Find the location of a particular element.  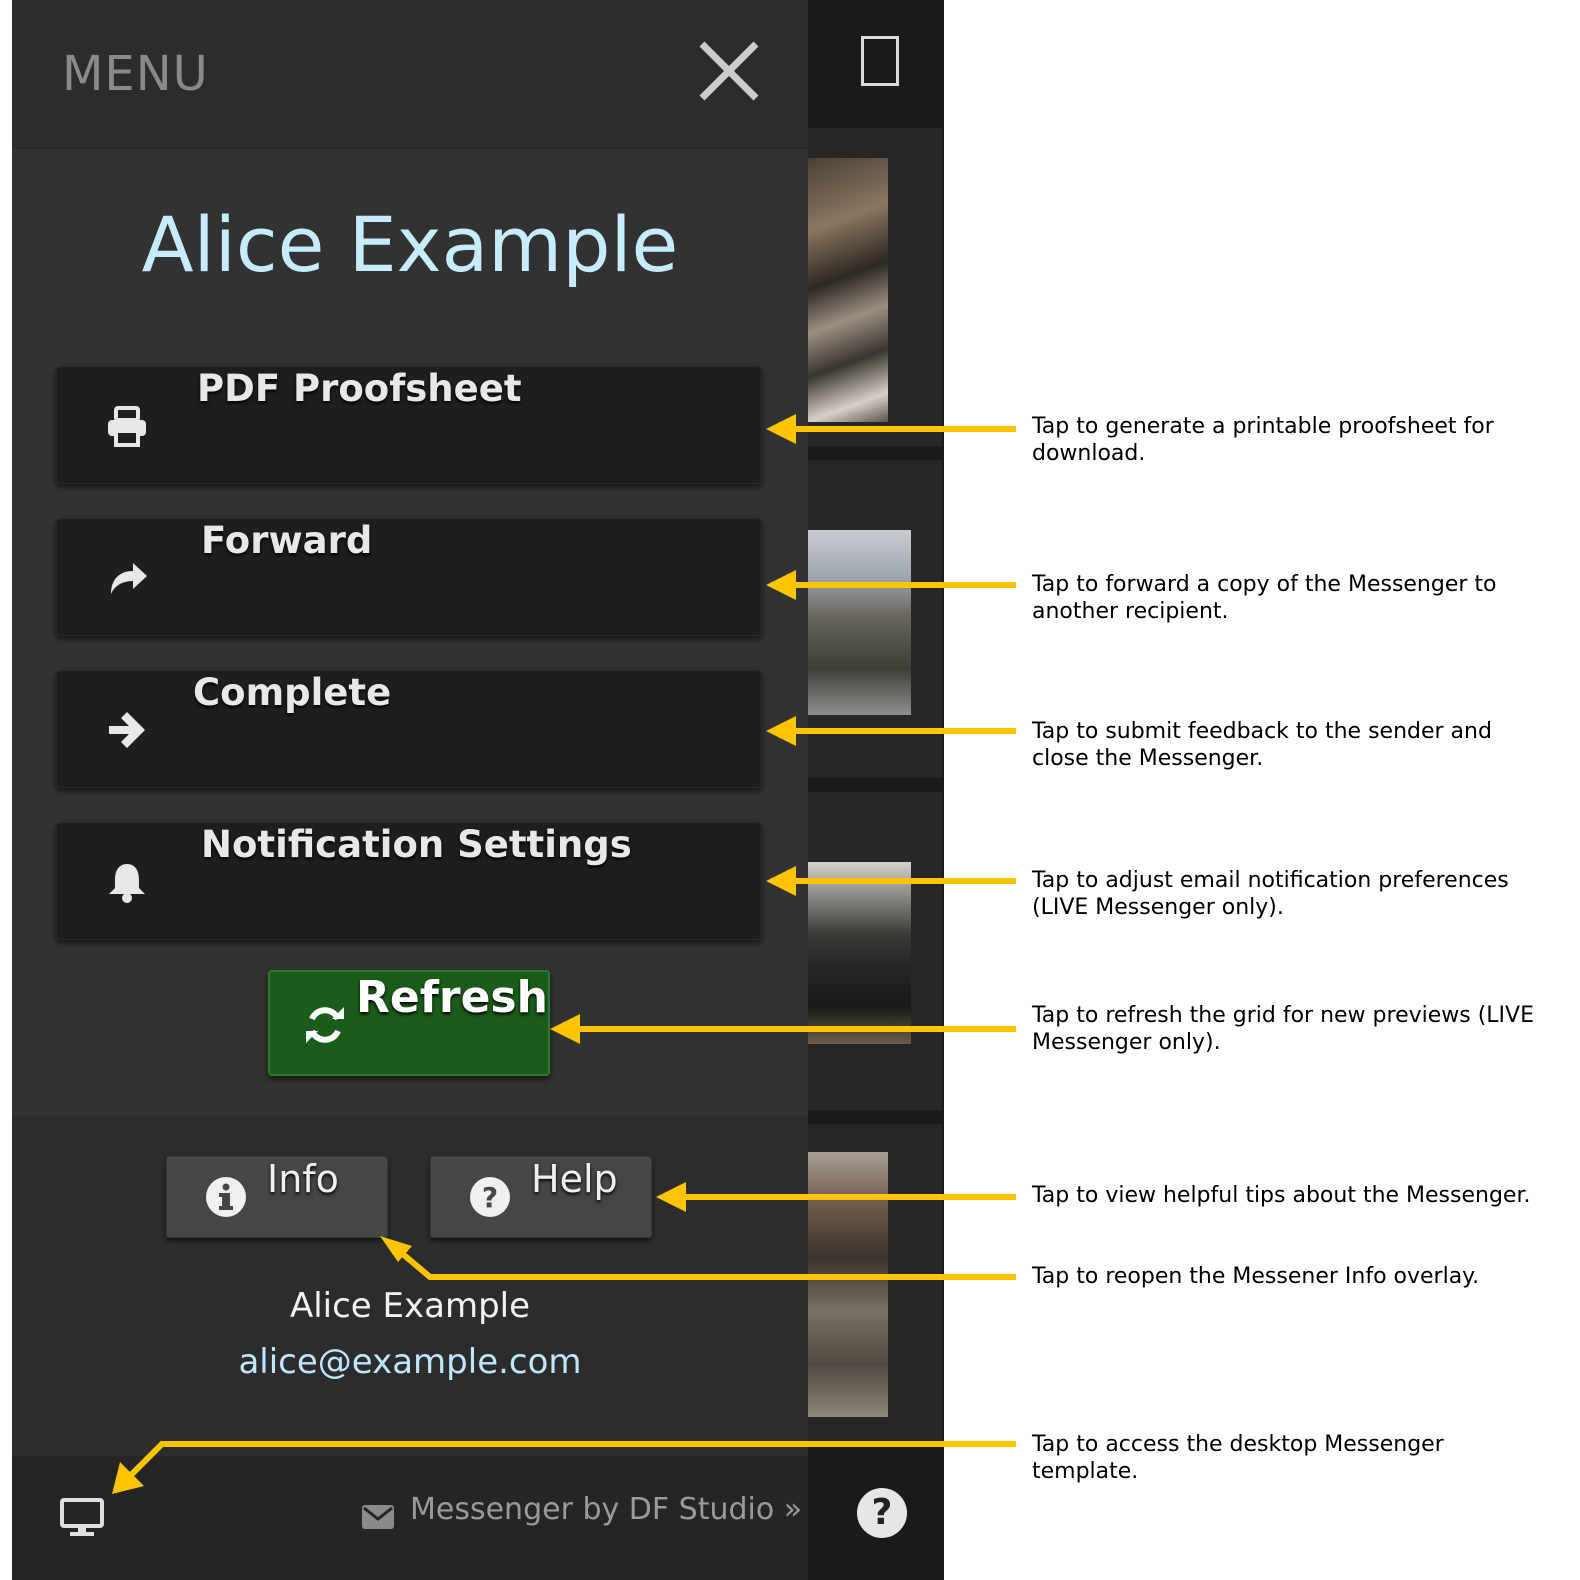

question-icon: ? is located at coordinates (490, 1197).